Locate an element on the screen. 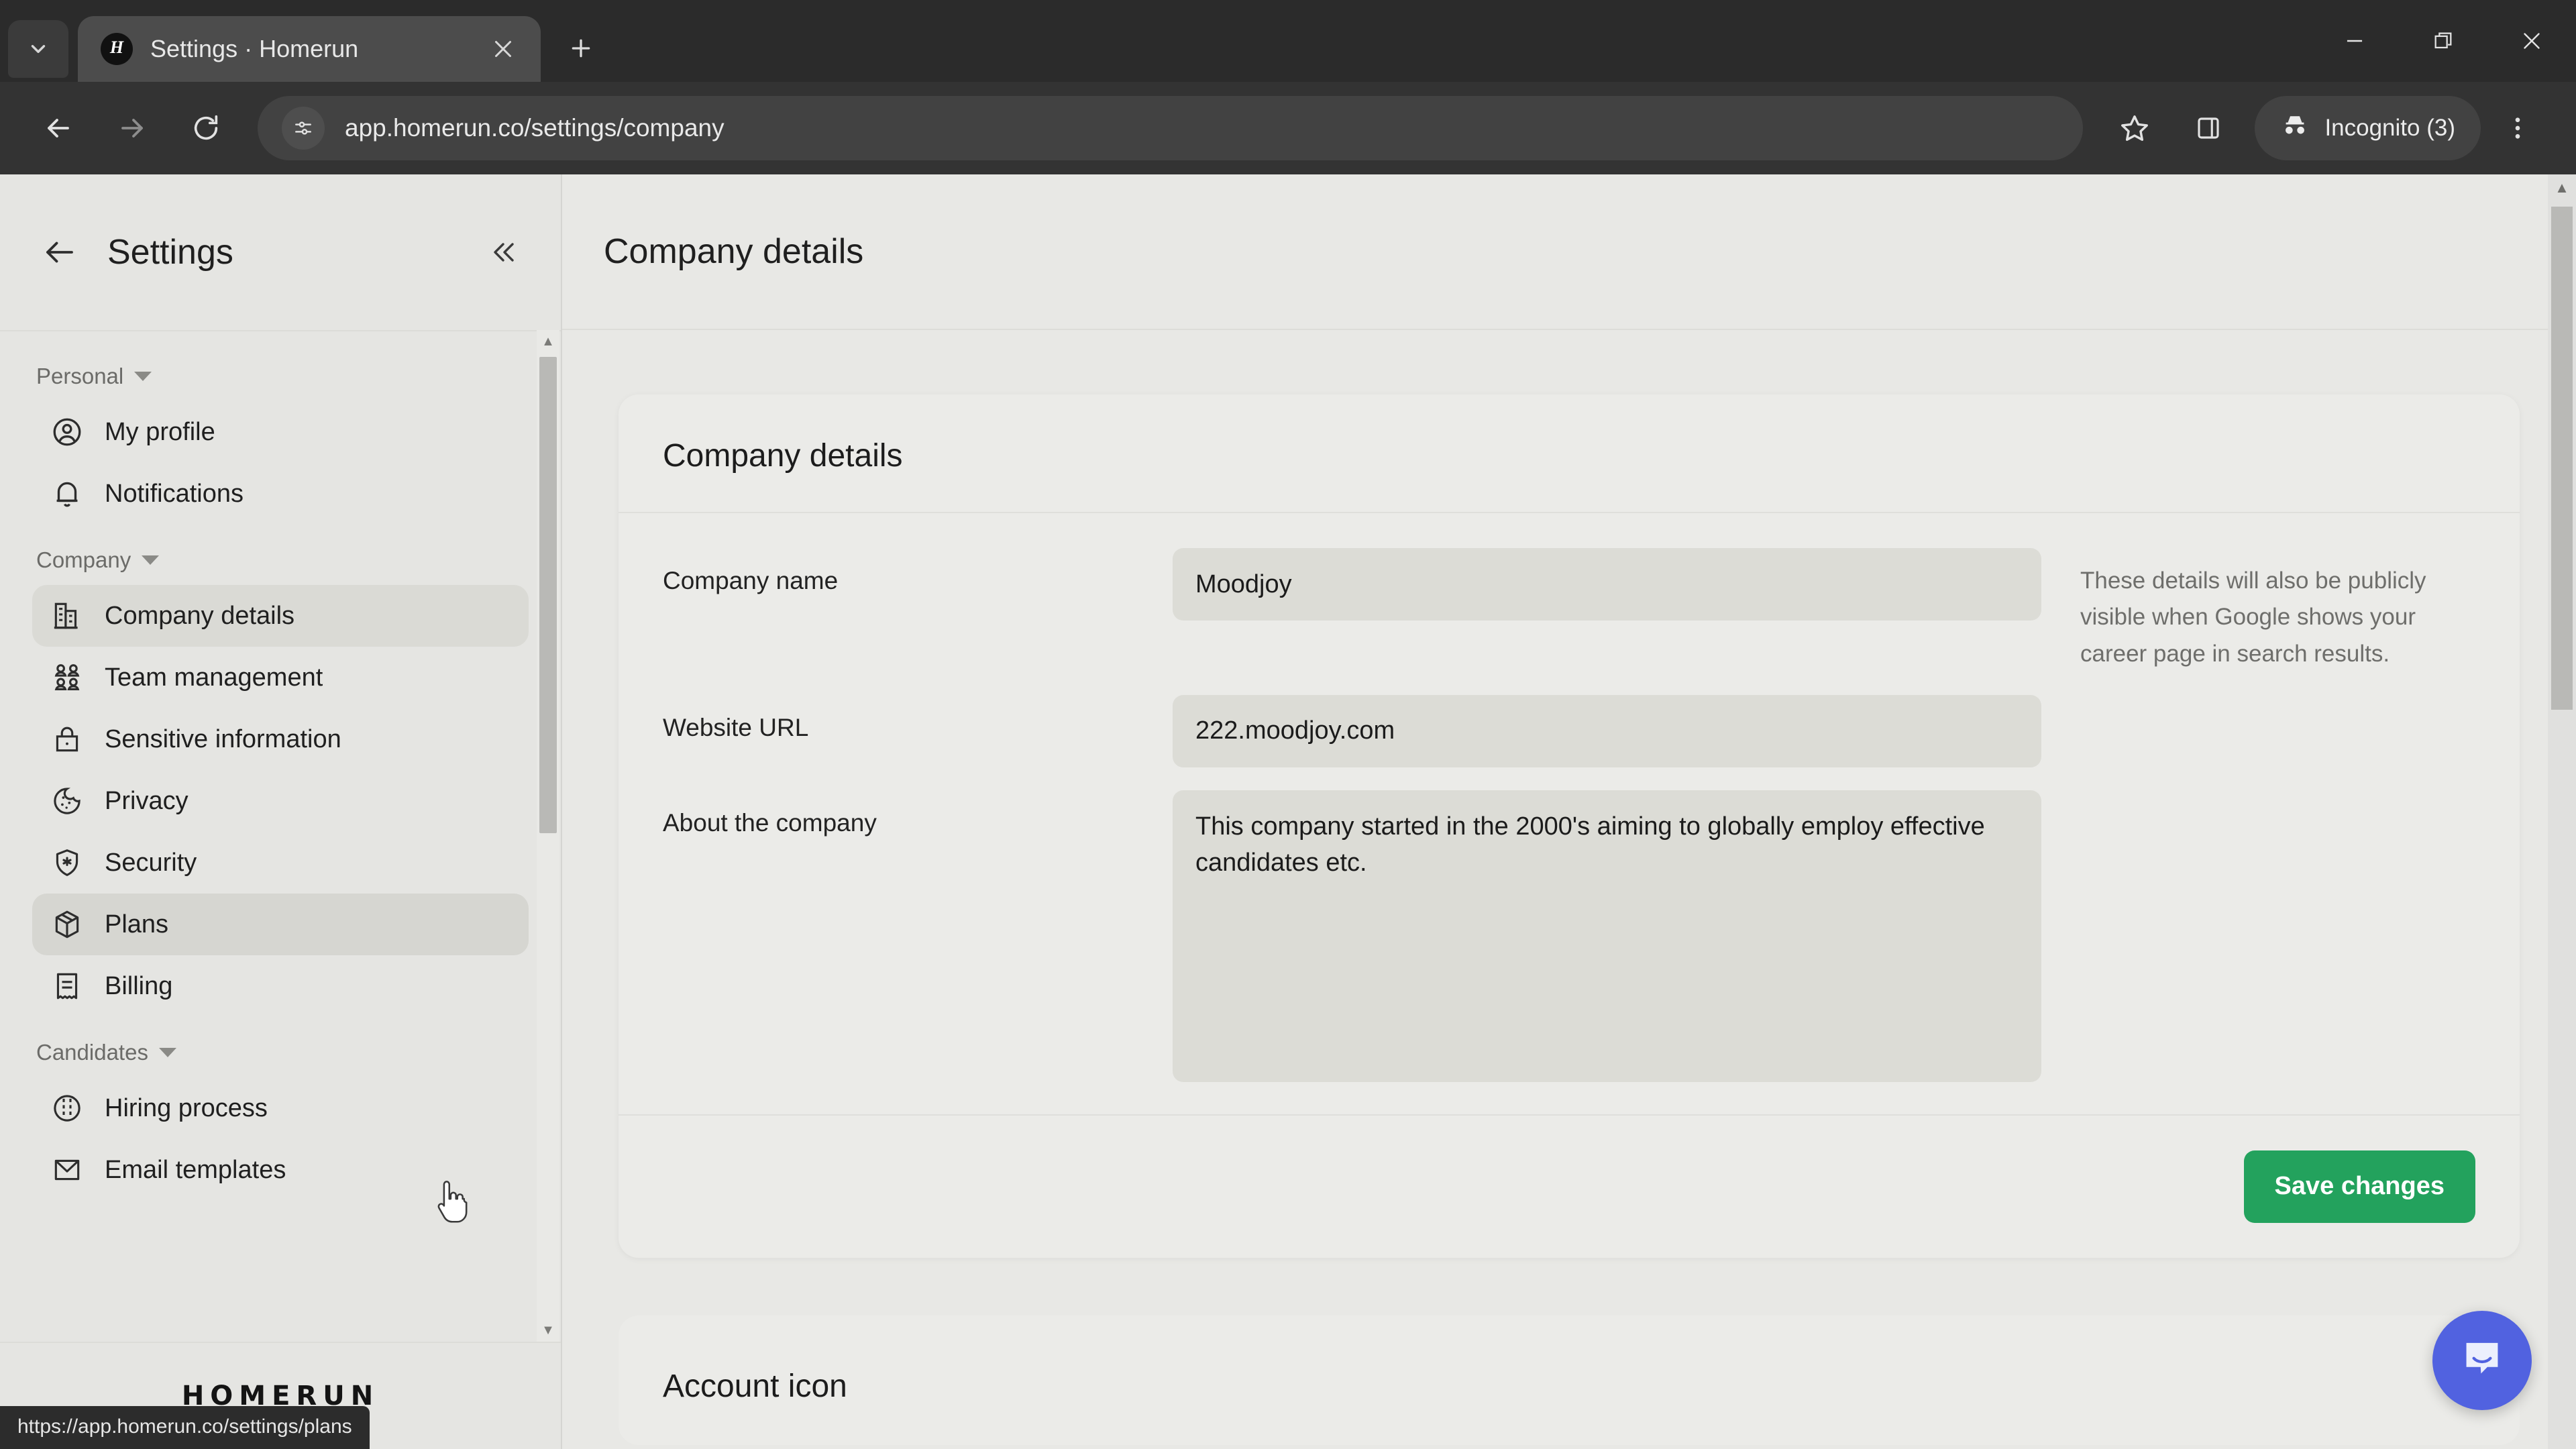 The image size is (2576, 1449). sidebar-item-email-templates: Email templates is located at coordinates (280, 1170).